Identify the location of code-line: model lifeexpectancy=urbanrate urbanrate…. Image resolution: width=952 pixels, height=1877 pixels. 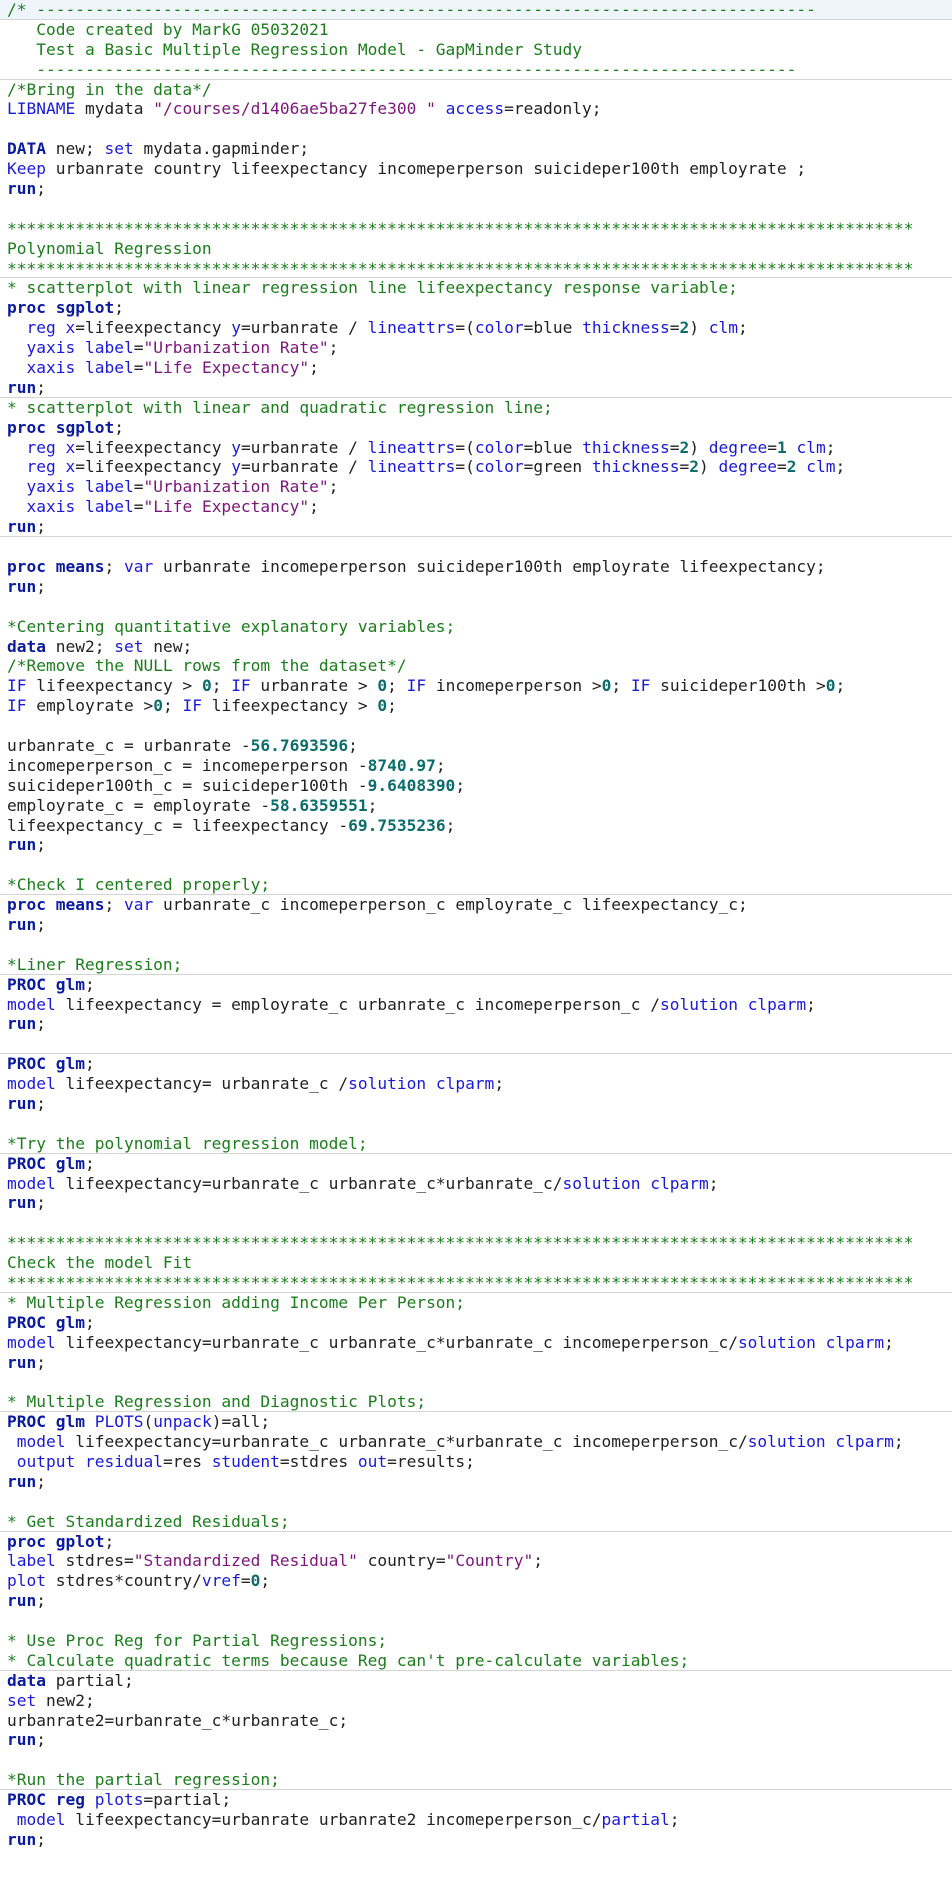
(476, 1820).